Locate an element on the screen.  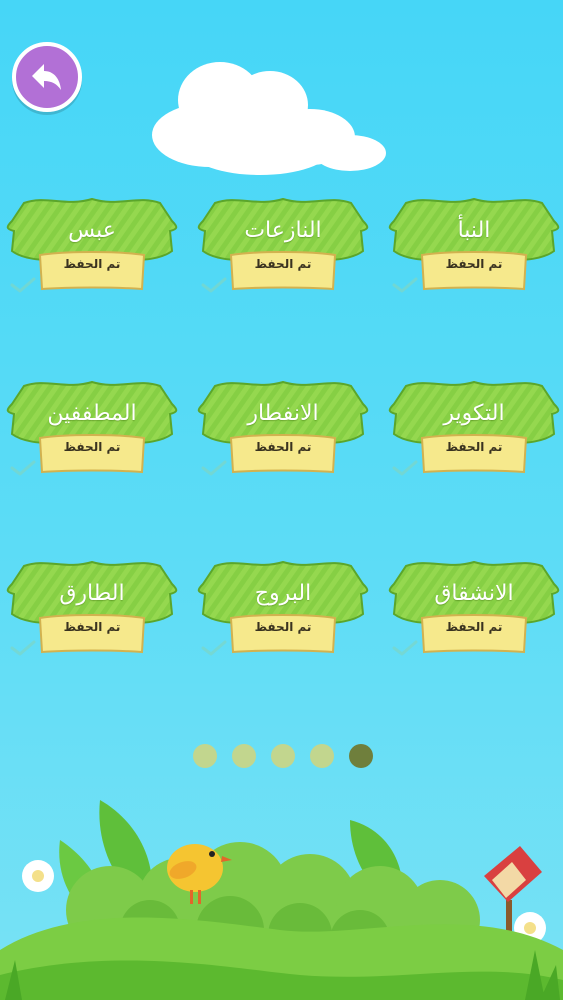
back-button is located at coordinates (47, 77).